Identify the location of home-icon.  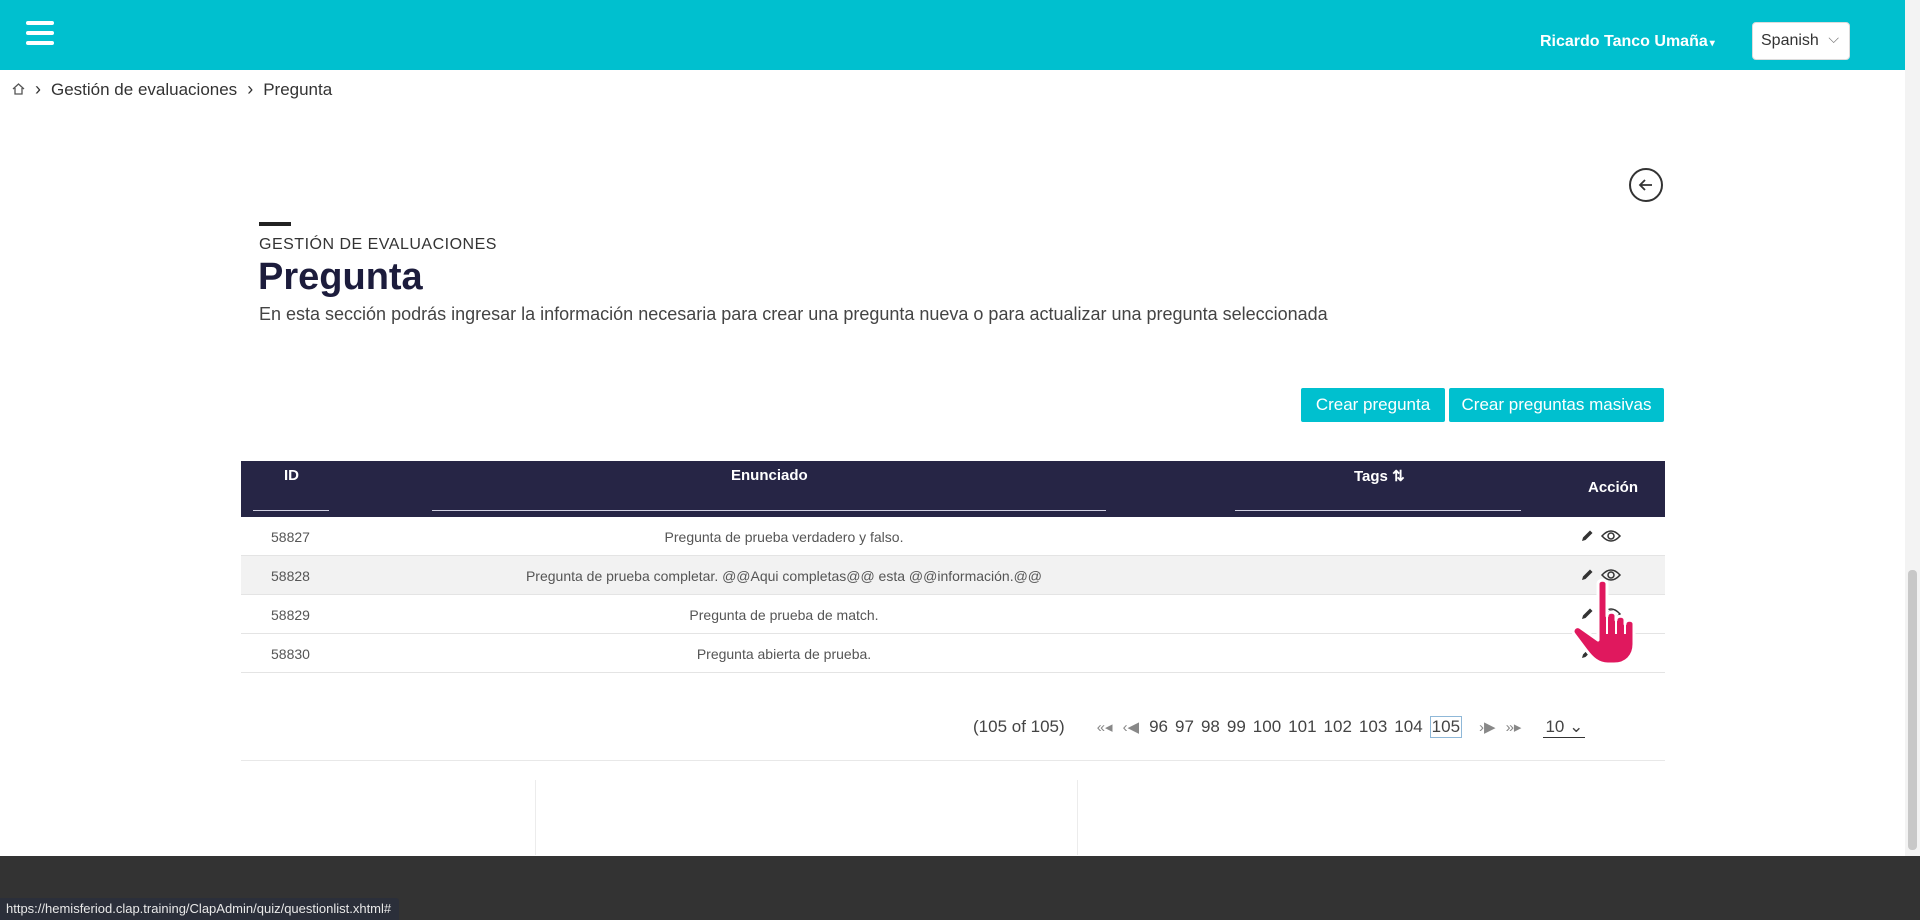
(18, 90).